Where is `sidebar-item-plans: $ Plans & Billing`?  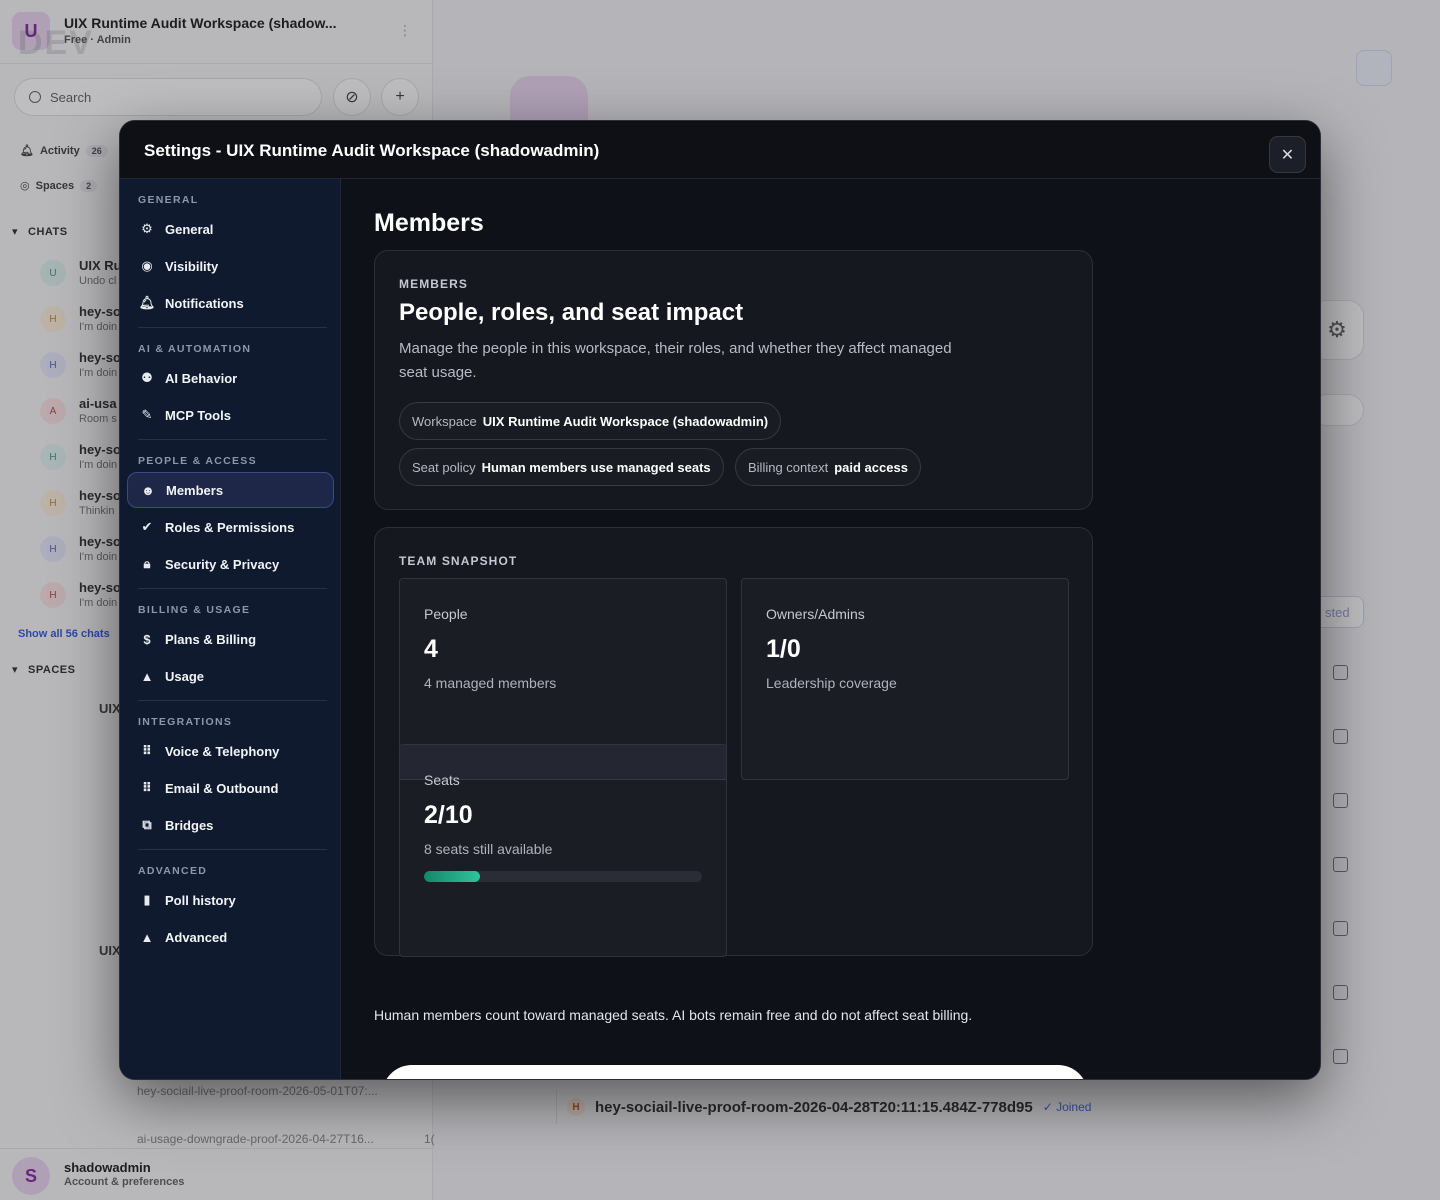
sidebar-item-plans: $ Plans & Billing is located at coordinates (230, 639).